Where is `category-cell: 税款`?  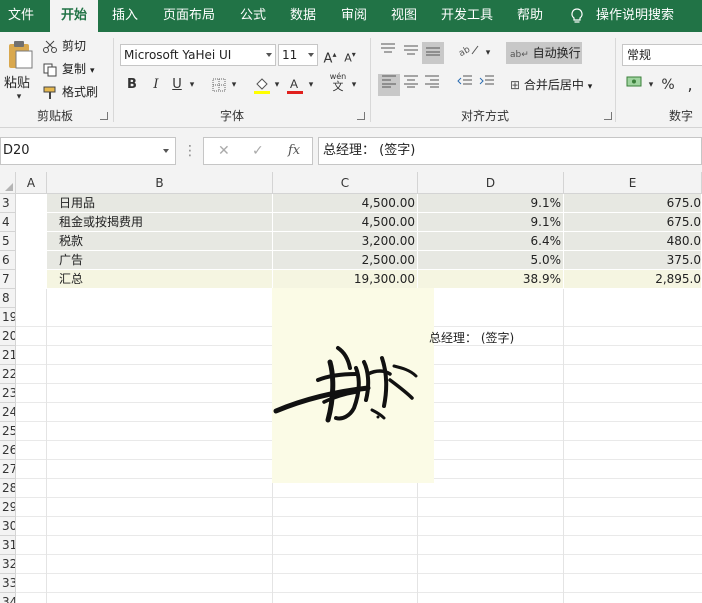 category-cell: 税款 is located at coordinates (160, 241).